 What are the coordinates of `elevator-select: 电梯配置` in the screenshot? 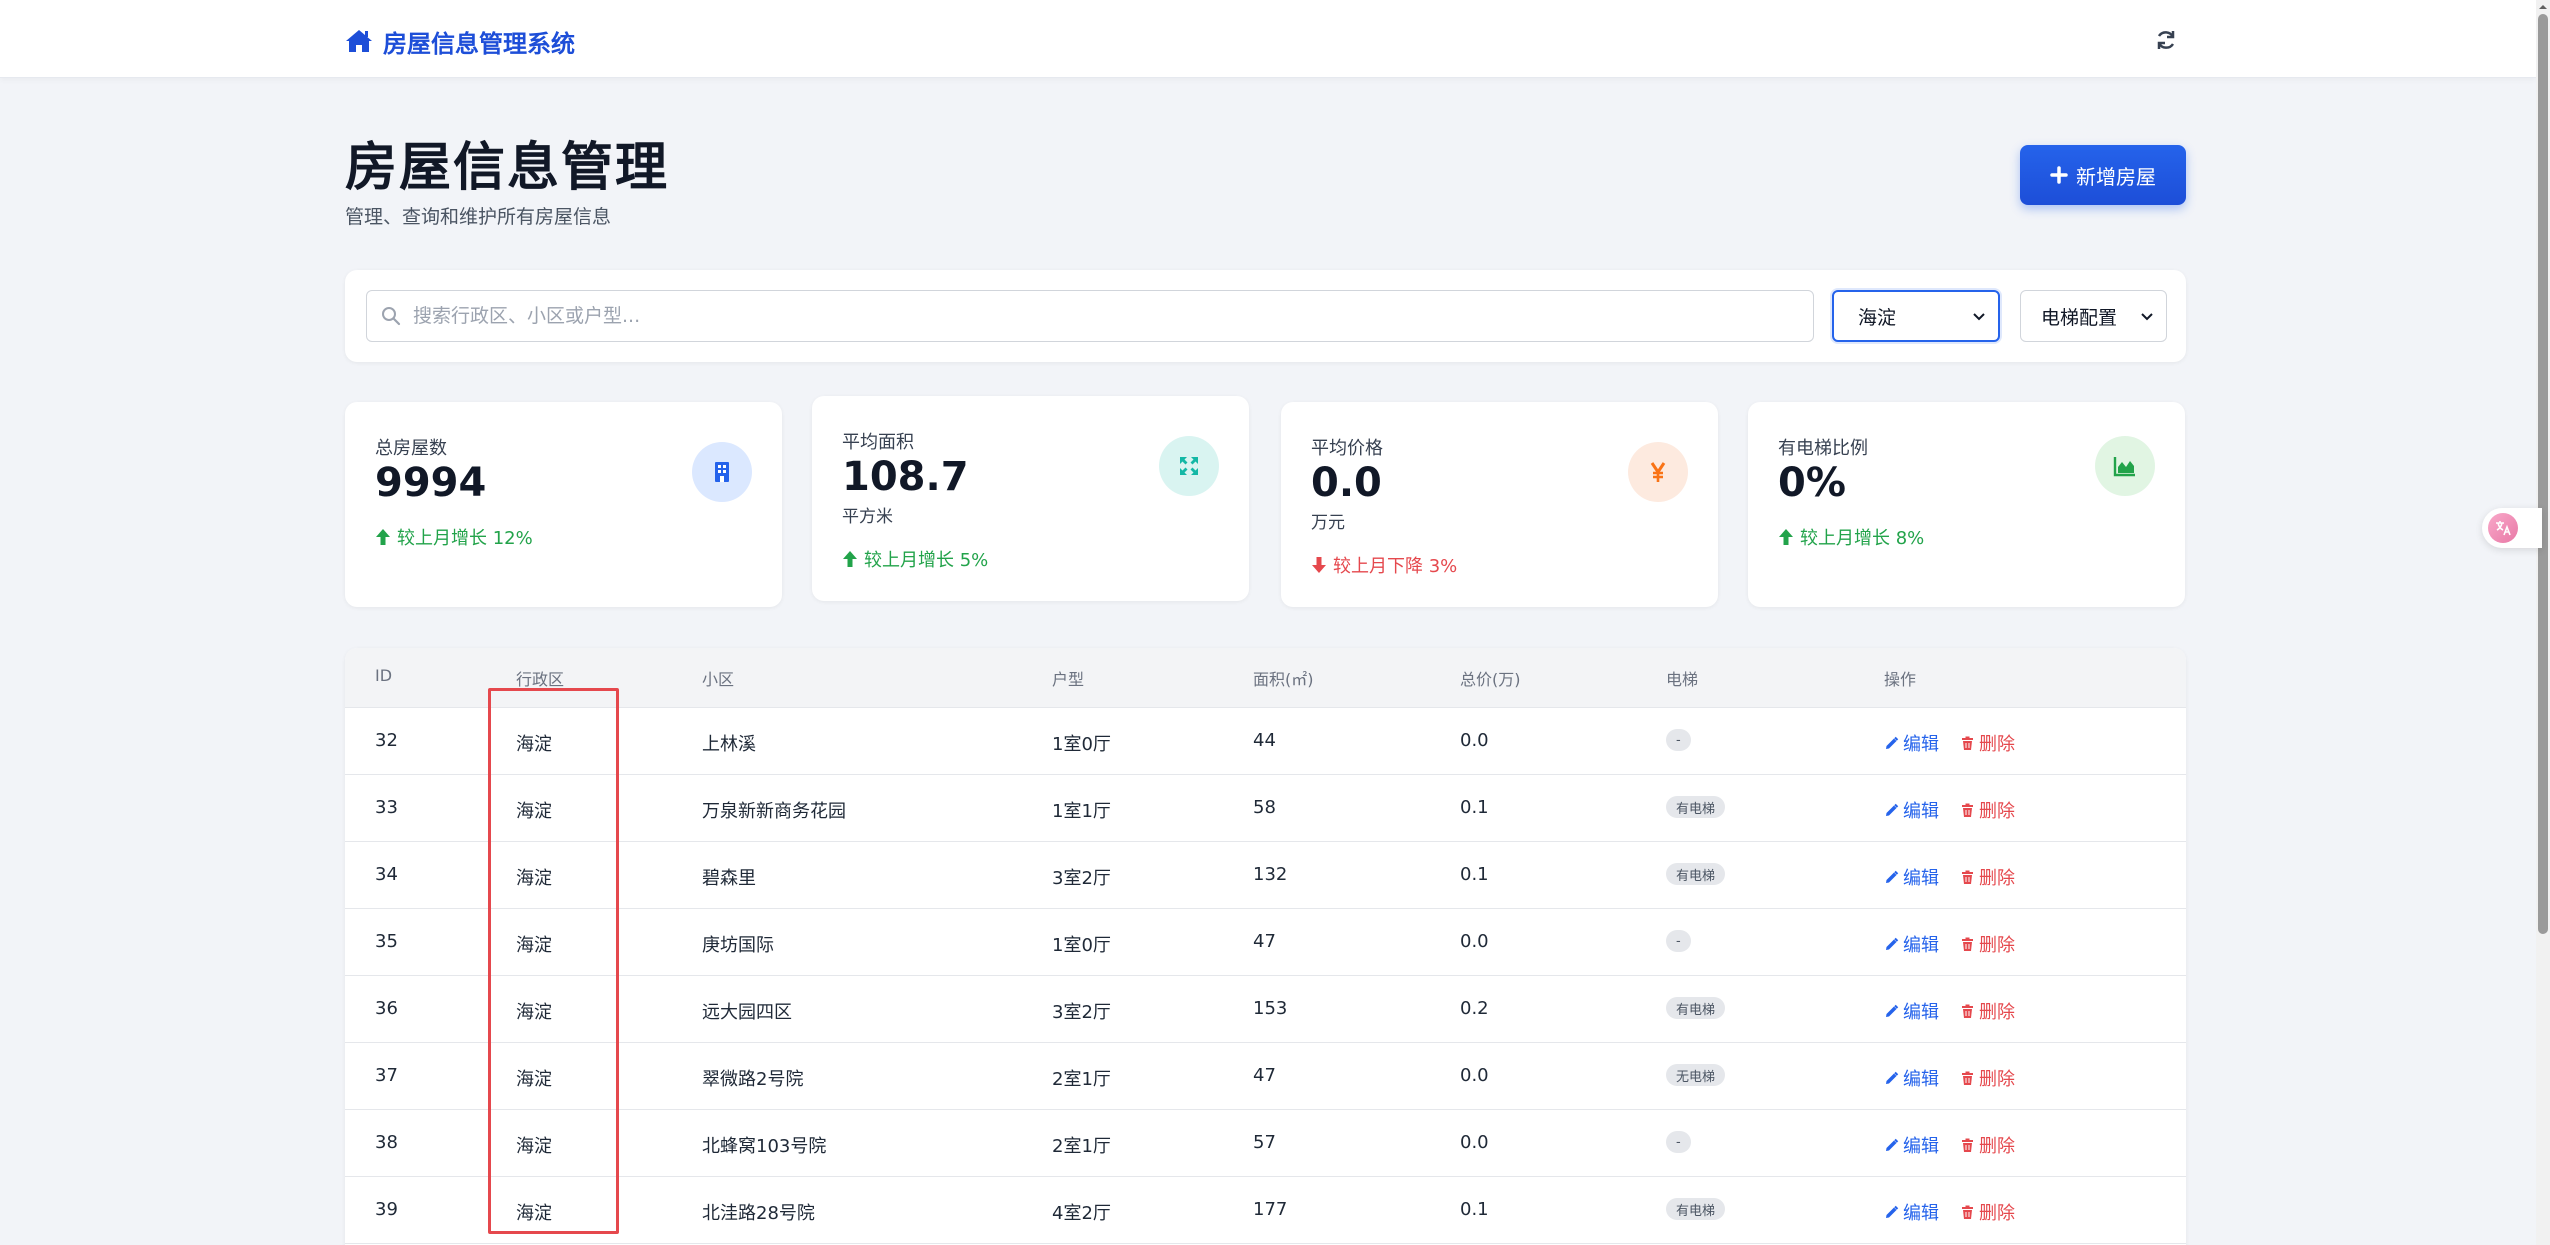 It's located at (2093, 316).